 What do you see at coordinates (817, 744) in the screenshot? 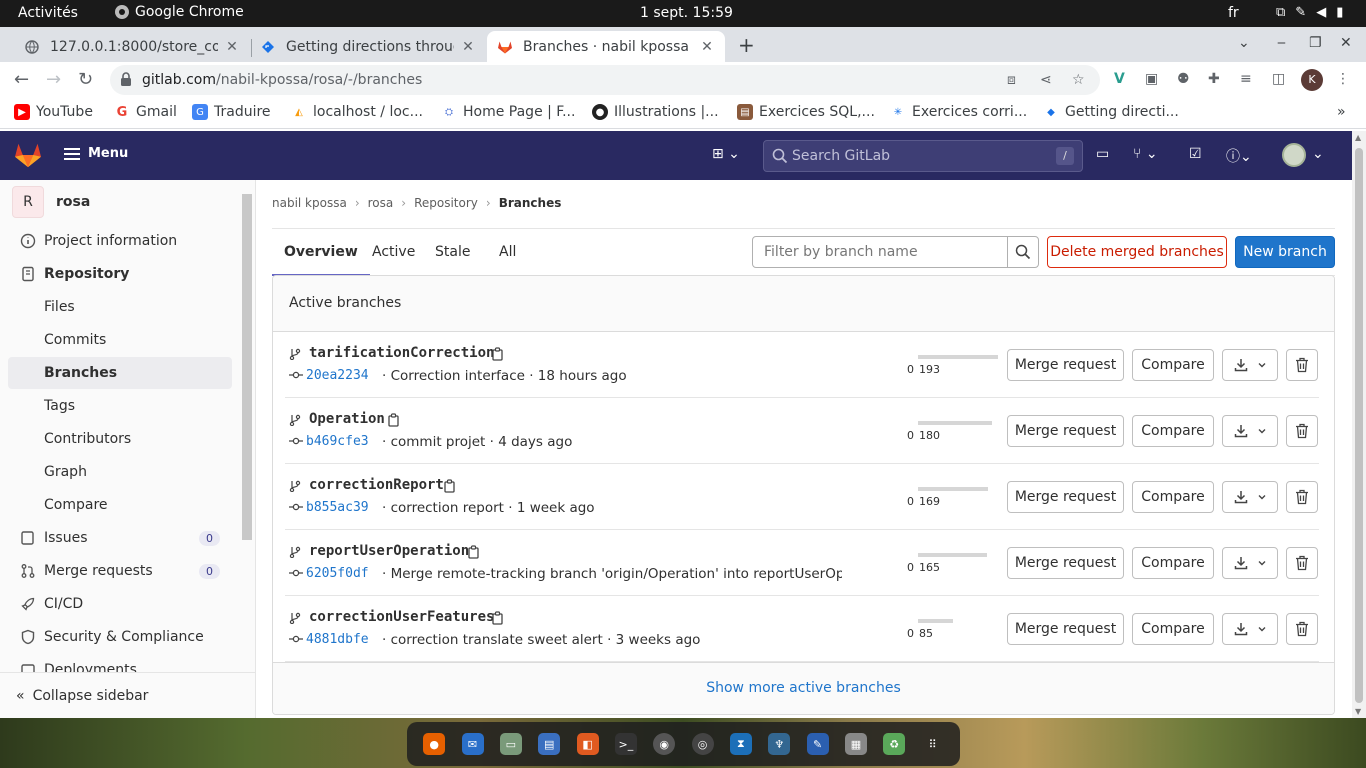
I see `notes-icon: ✎` at bounding box center [817, 744].